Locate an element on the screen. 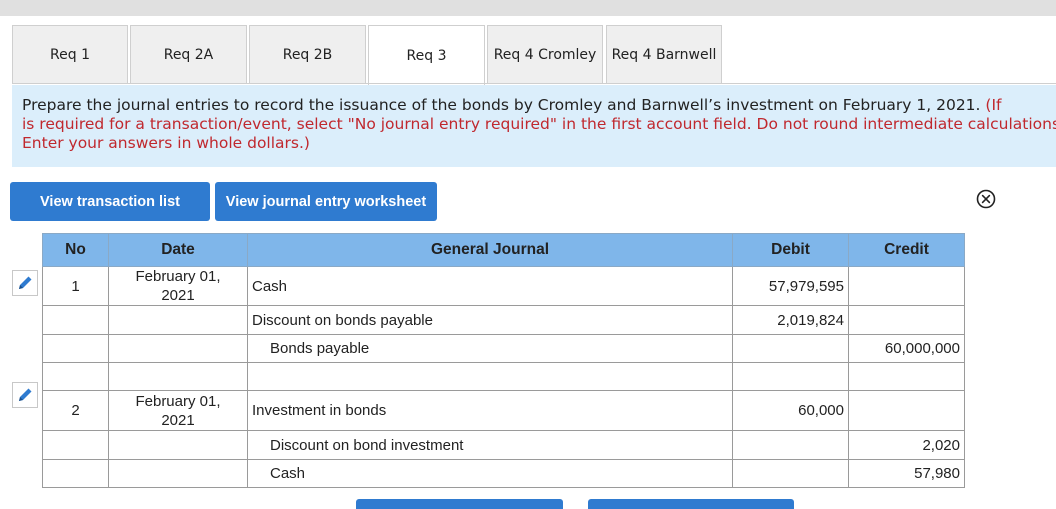 The image size is (1056, 509). tab-divider is located at coordinates (534, 83).